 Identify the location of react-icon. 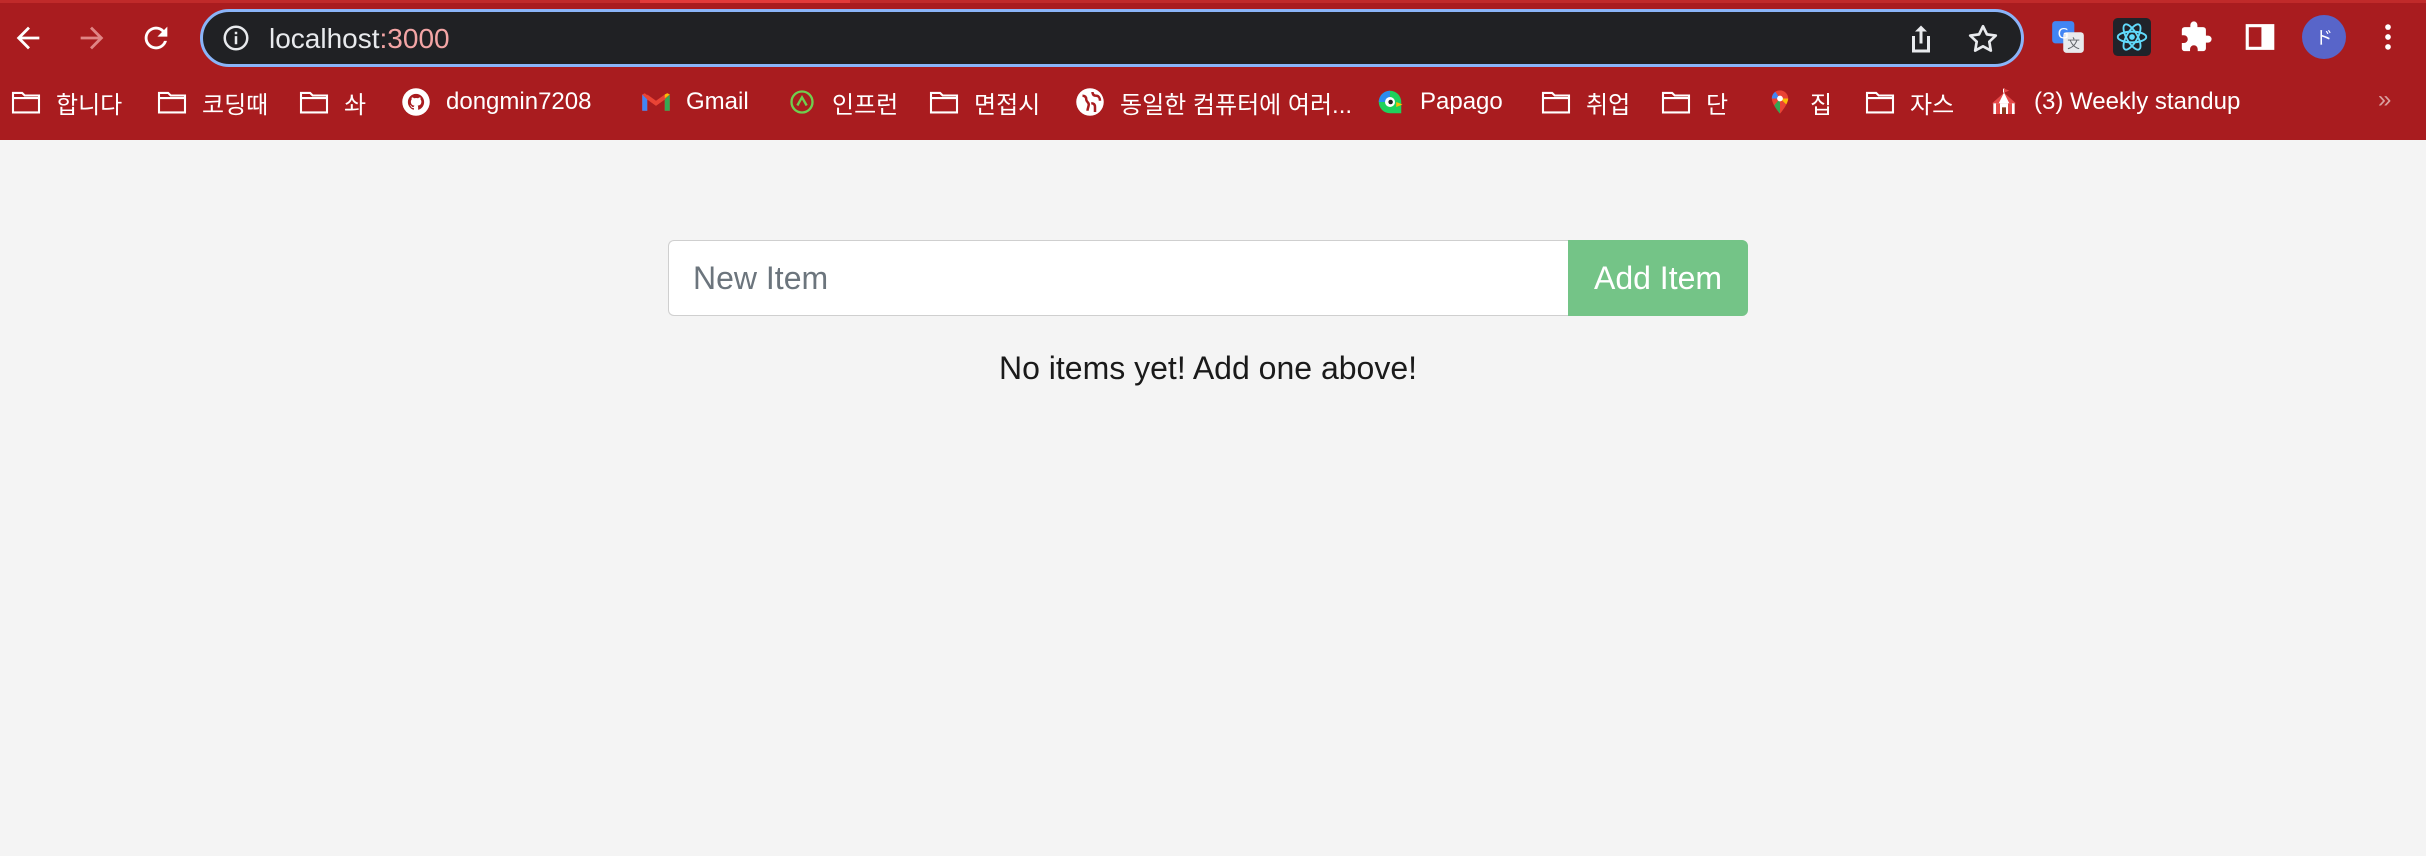
(2132, 37).